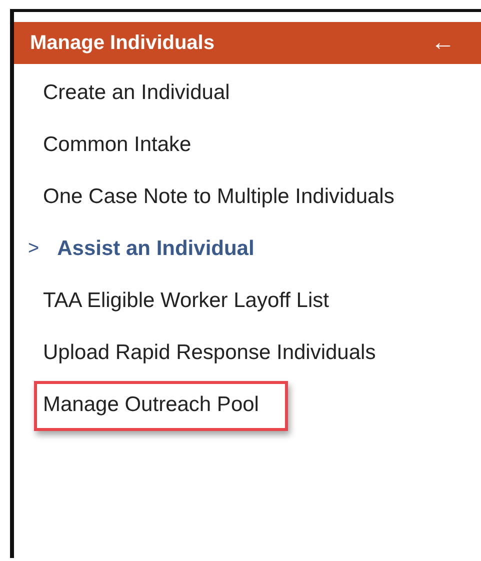 This screenshot has width=481, height=561. I want to click on panel-title: Manage Individuals, so click(122, 43).